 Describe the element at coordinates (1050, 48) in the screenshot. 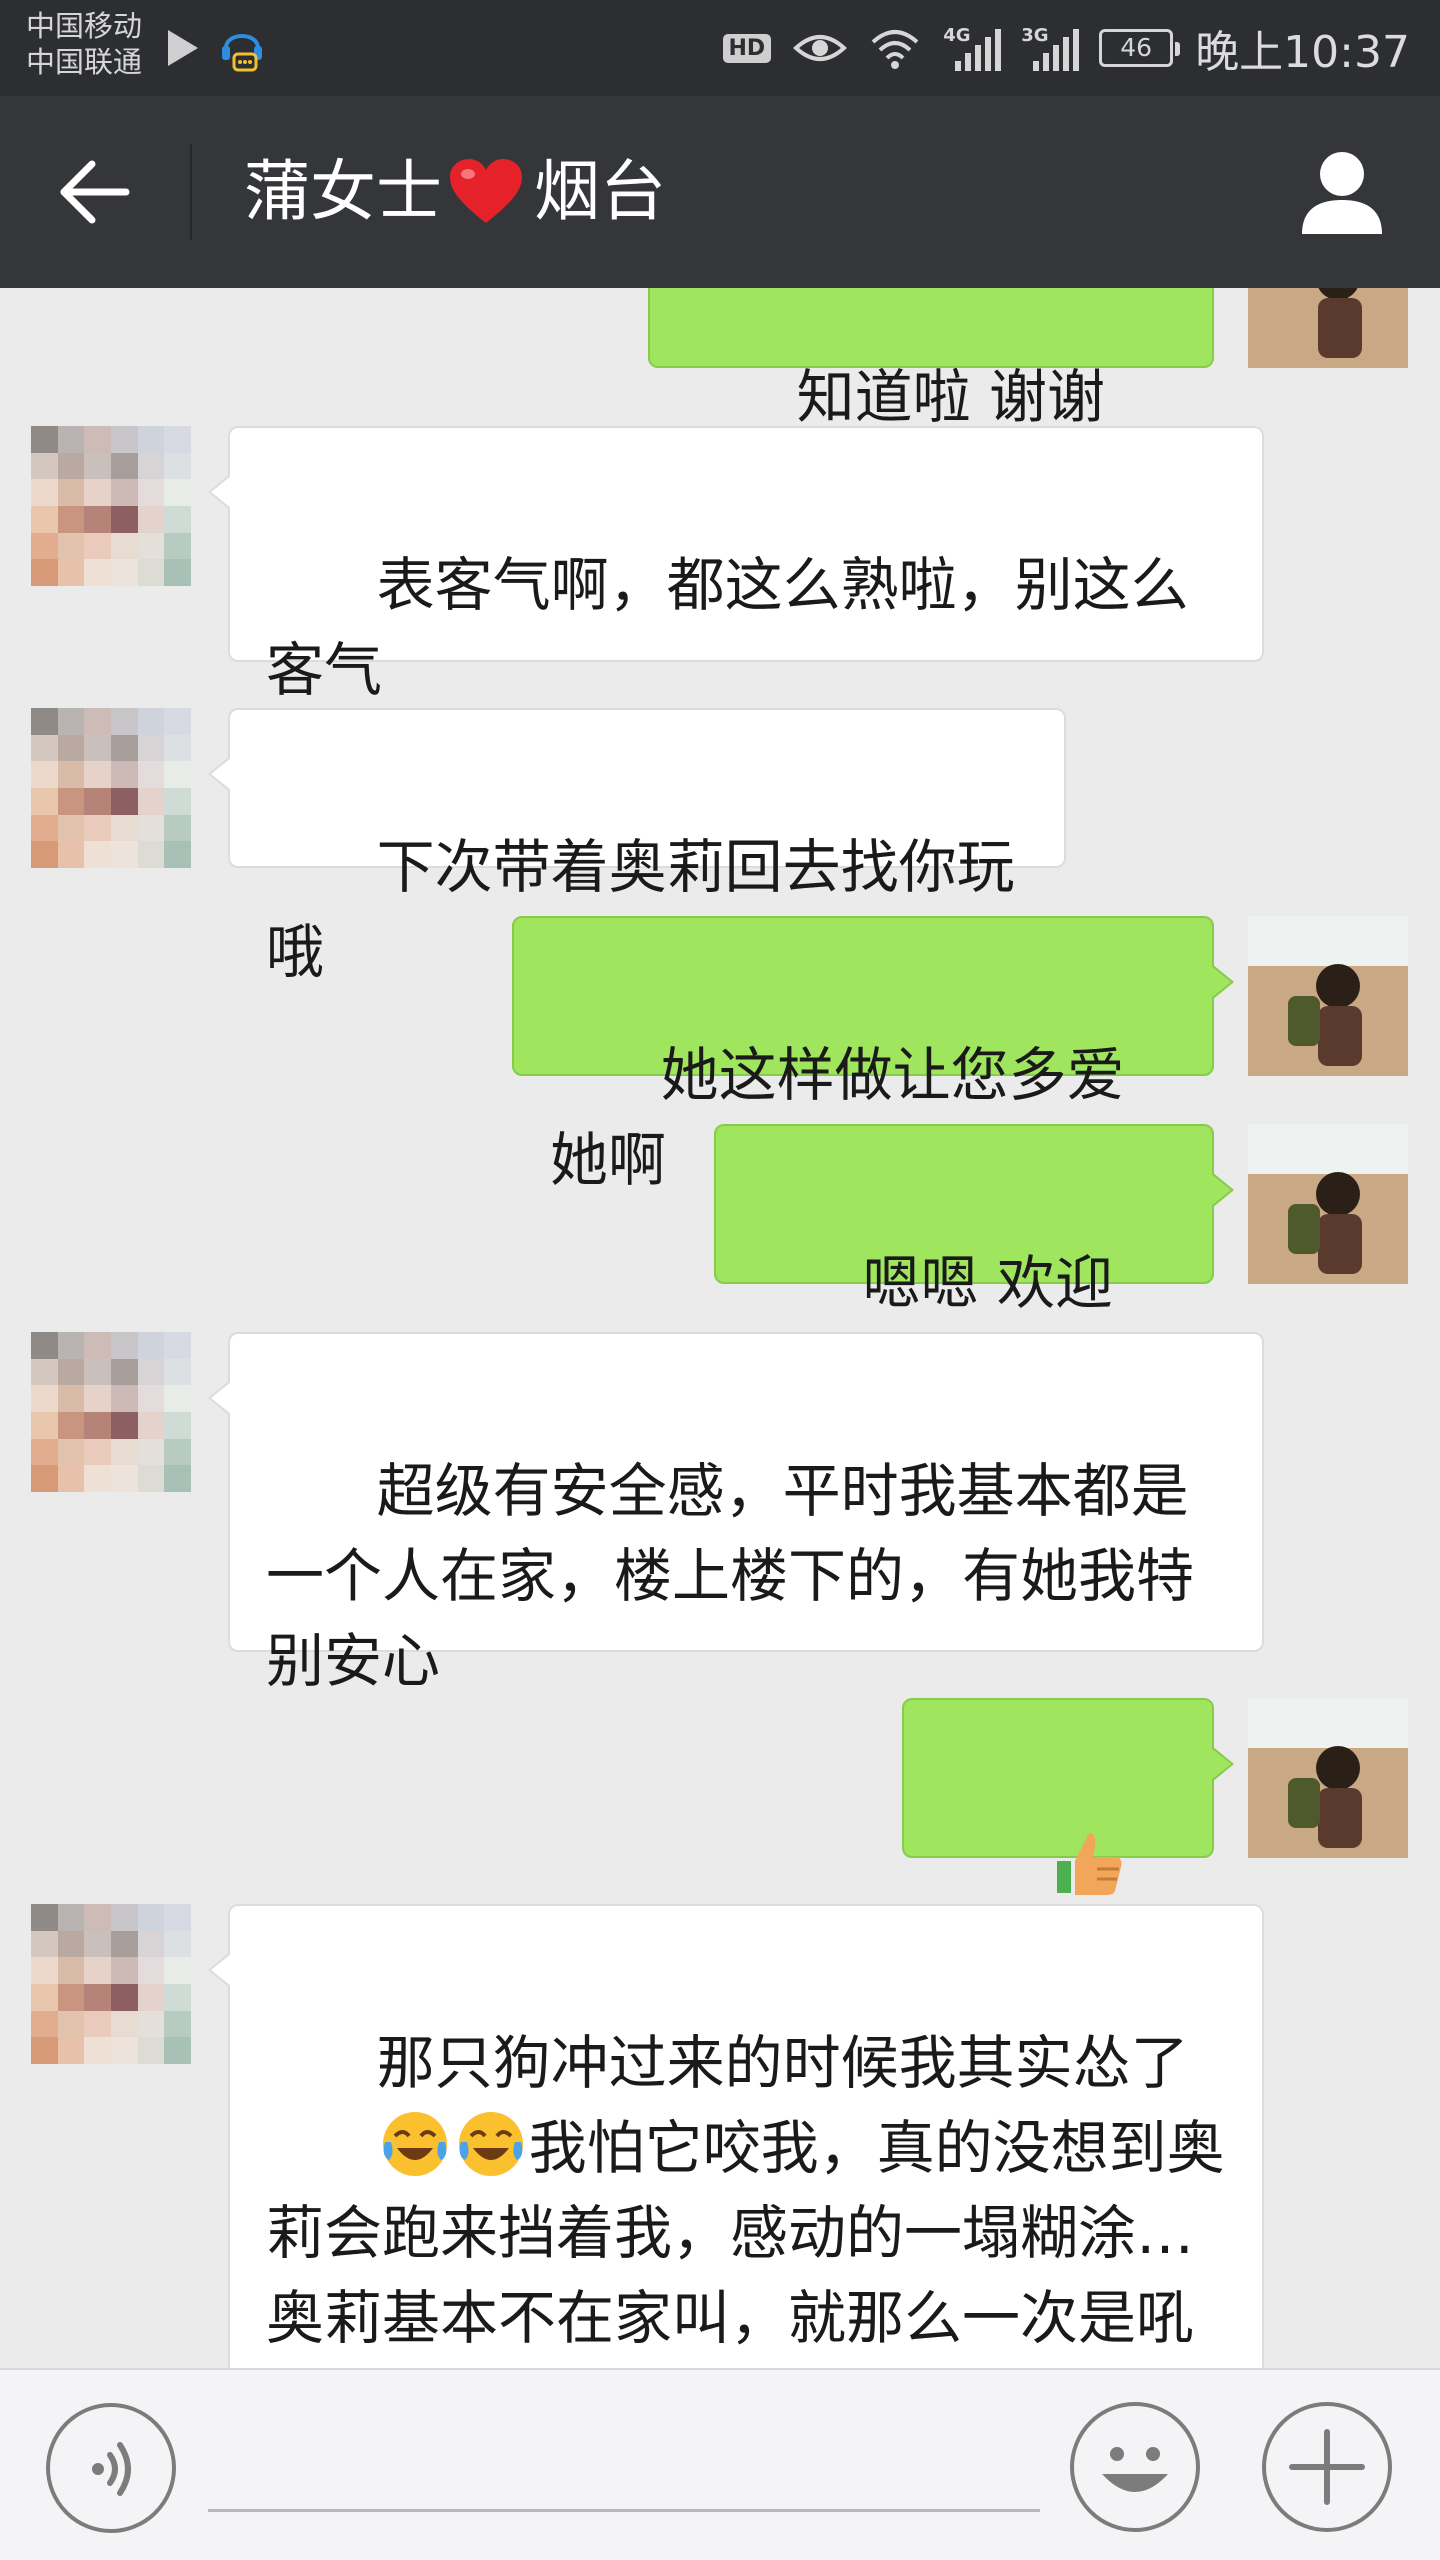

I see `signal-icon-2: 3G` at that location.